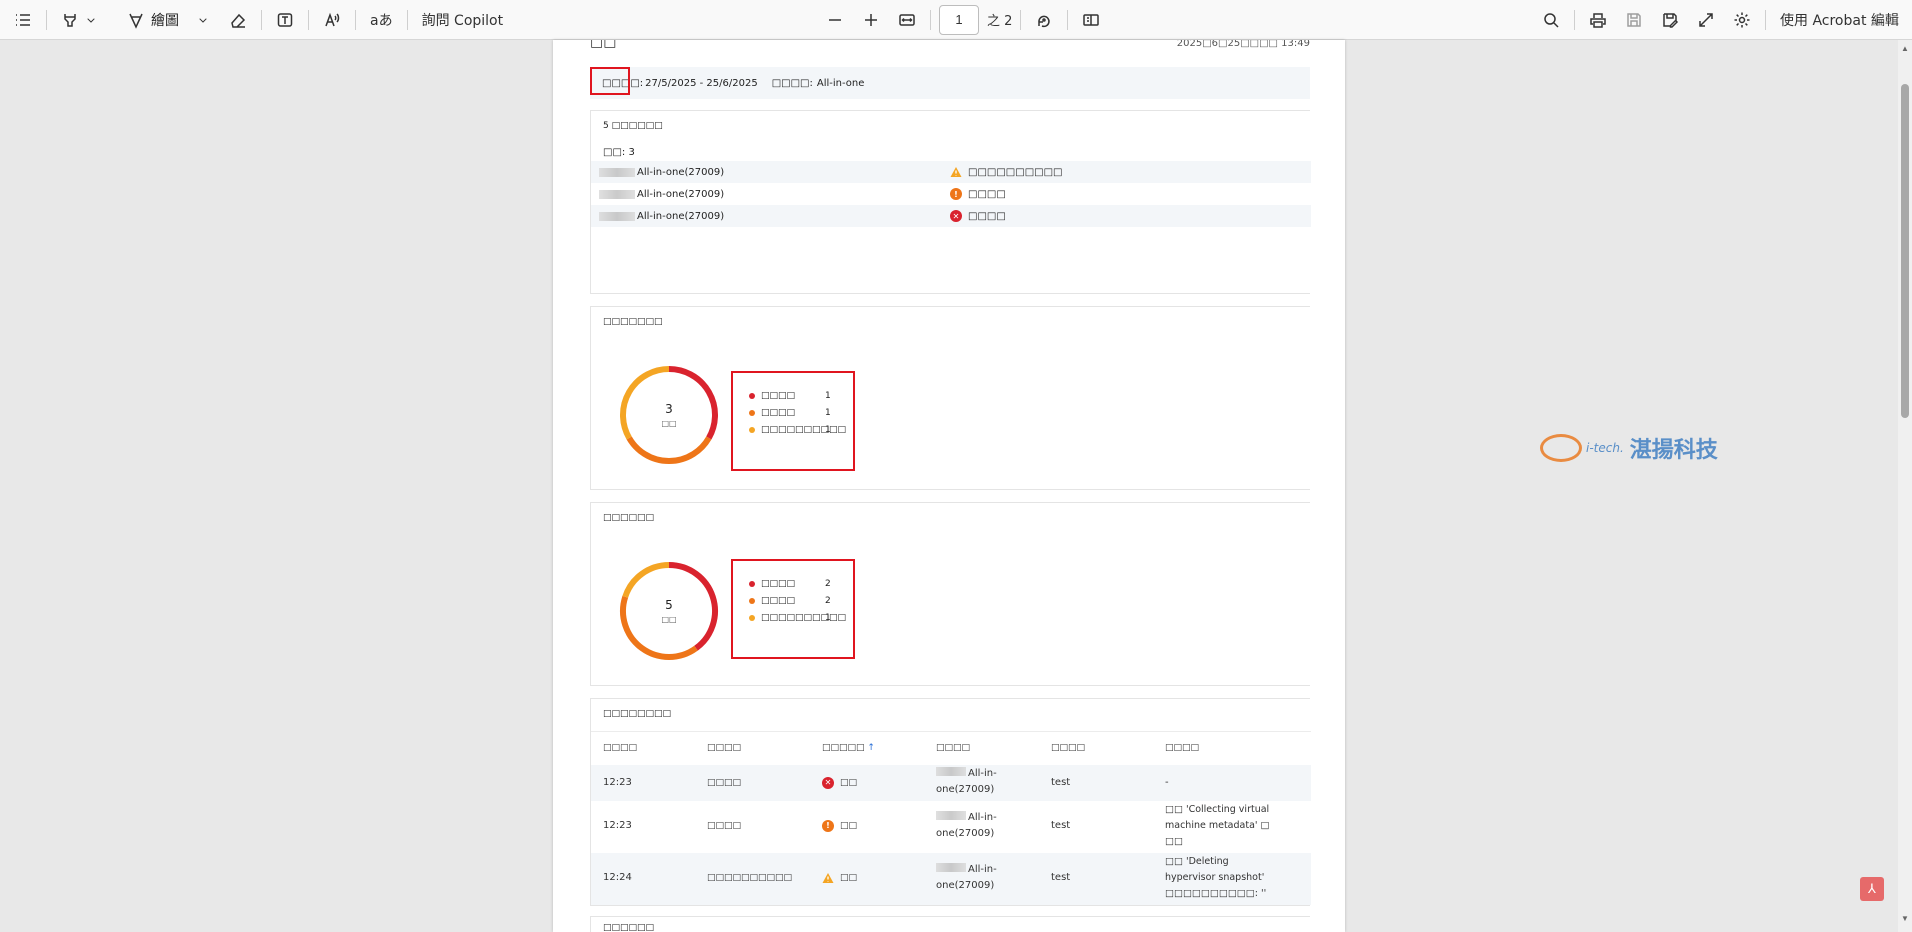 This screenshot has width=1912, height=932. I want to click on column-header-sorted: □□□□□ ↑, so click(848, 748).